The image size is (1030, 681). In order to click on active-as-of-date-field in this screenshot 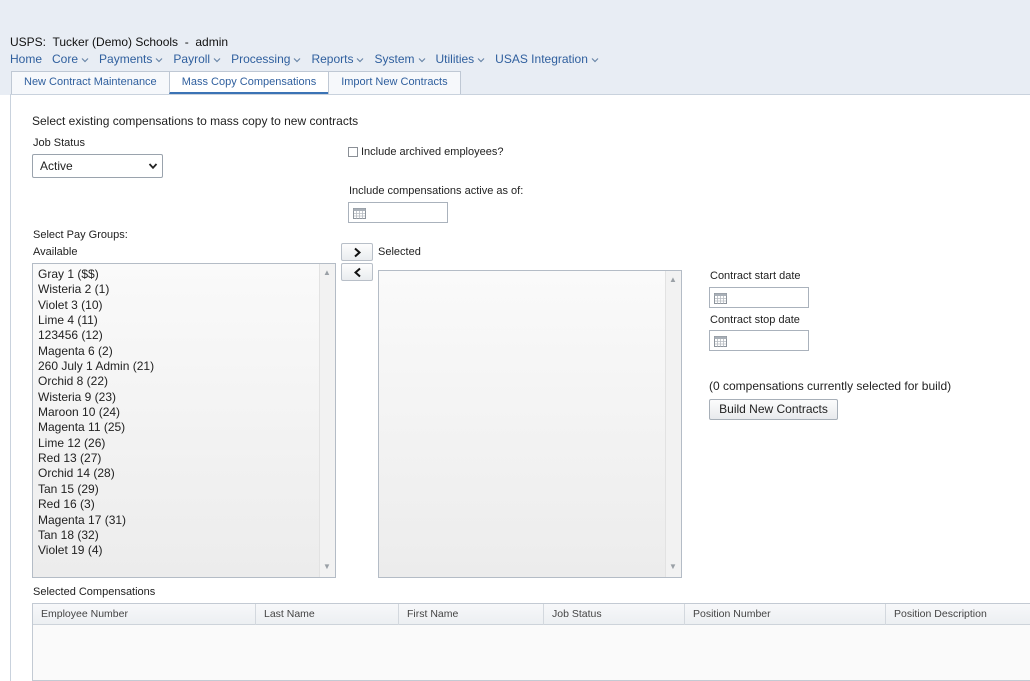, I will do `click(398, 212)`.